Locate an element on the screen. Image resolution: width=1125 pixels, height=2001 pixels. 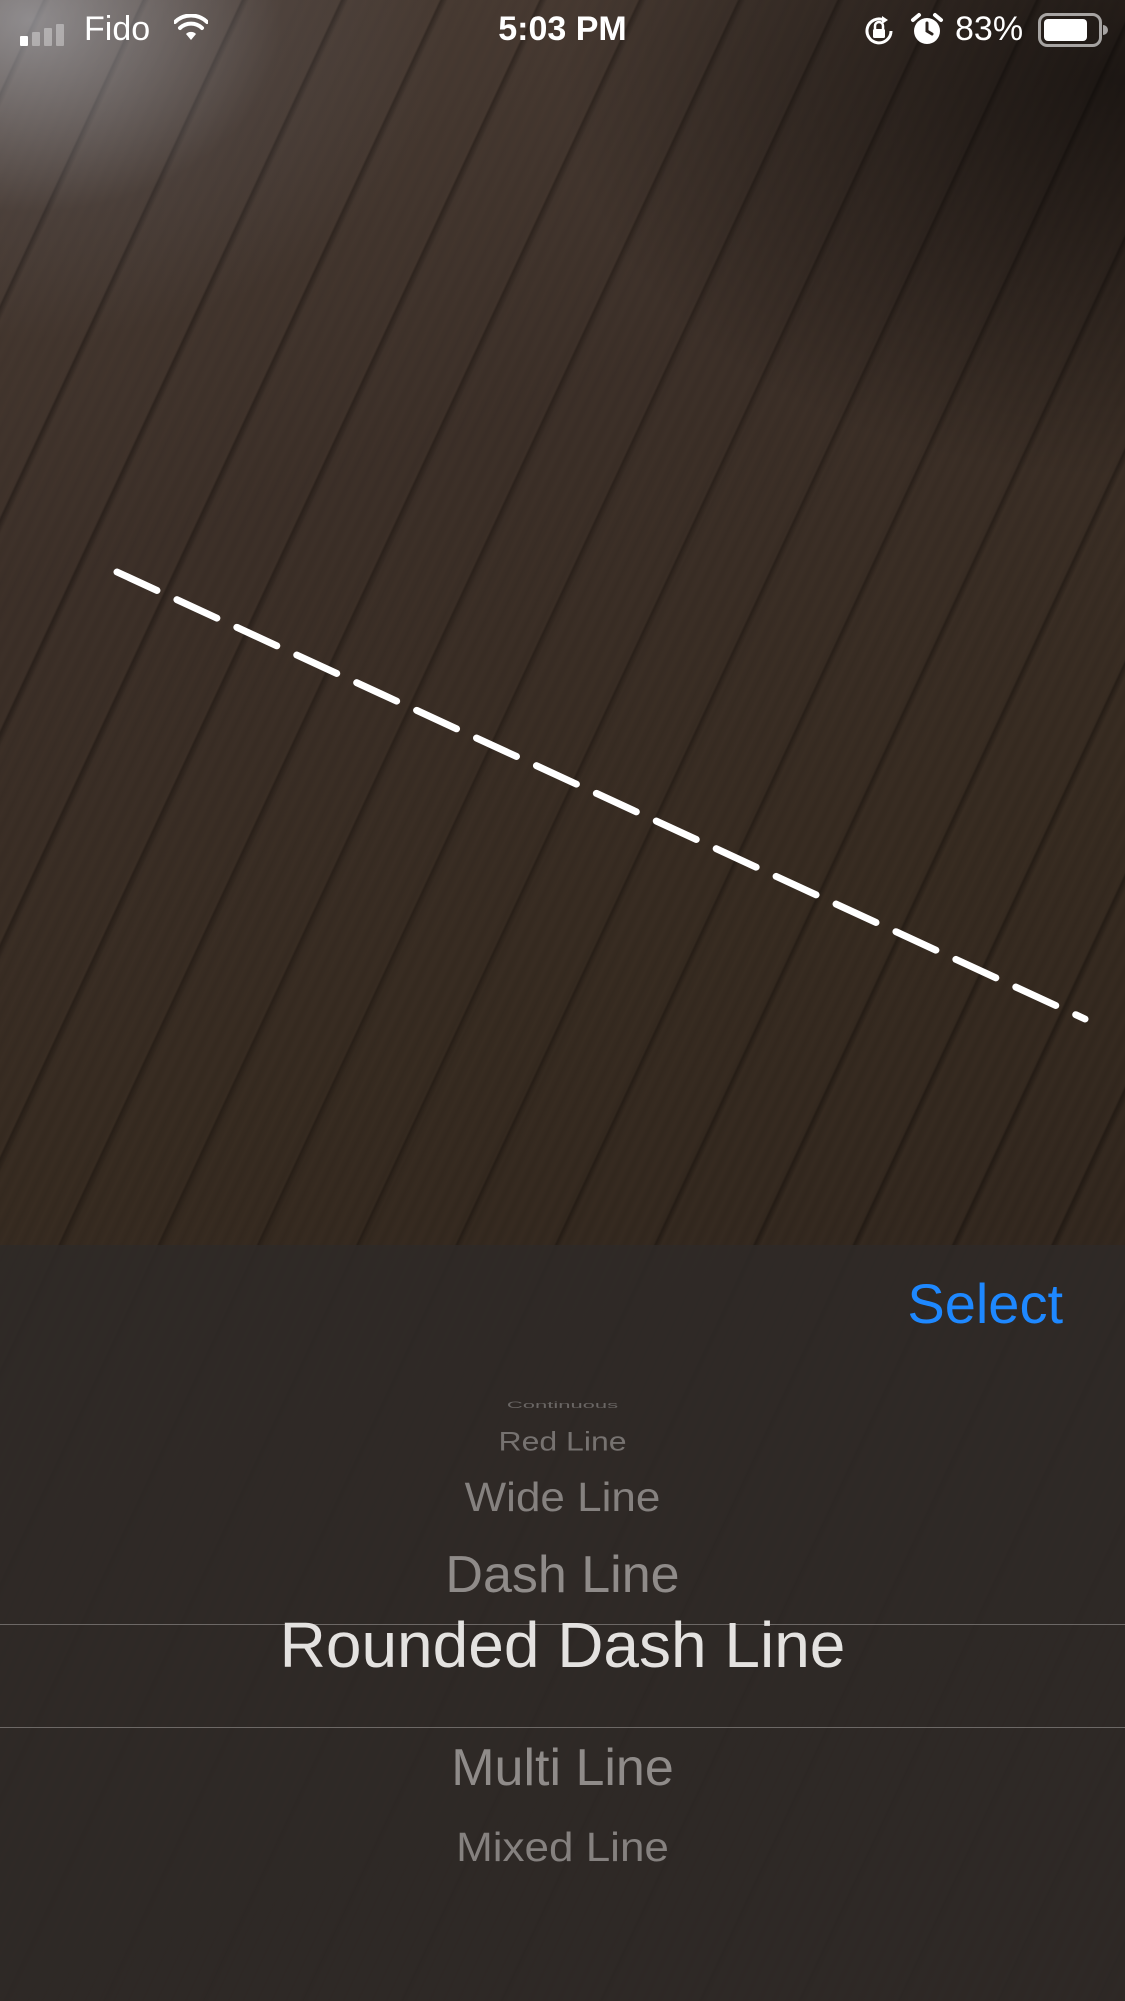
picker-option: Wide Line is located at coordinates (562, 1498).